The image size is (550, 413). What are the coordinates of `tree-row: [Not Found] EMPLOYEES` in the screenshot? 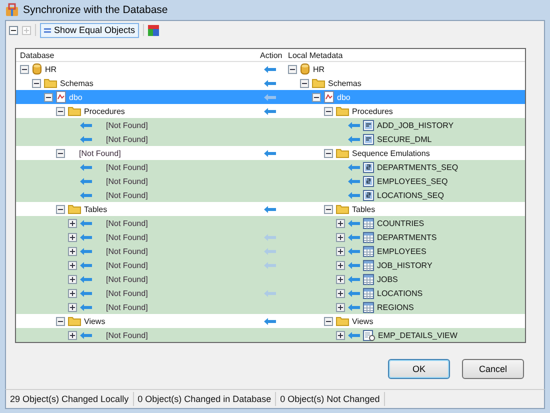 It's located at (270, 251).